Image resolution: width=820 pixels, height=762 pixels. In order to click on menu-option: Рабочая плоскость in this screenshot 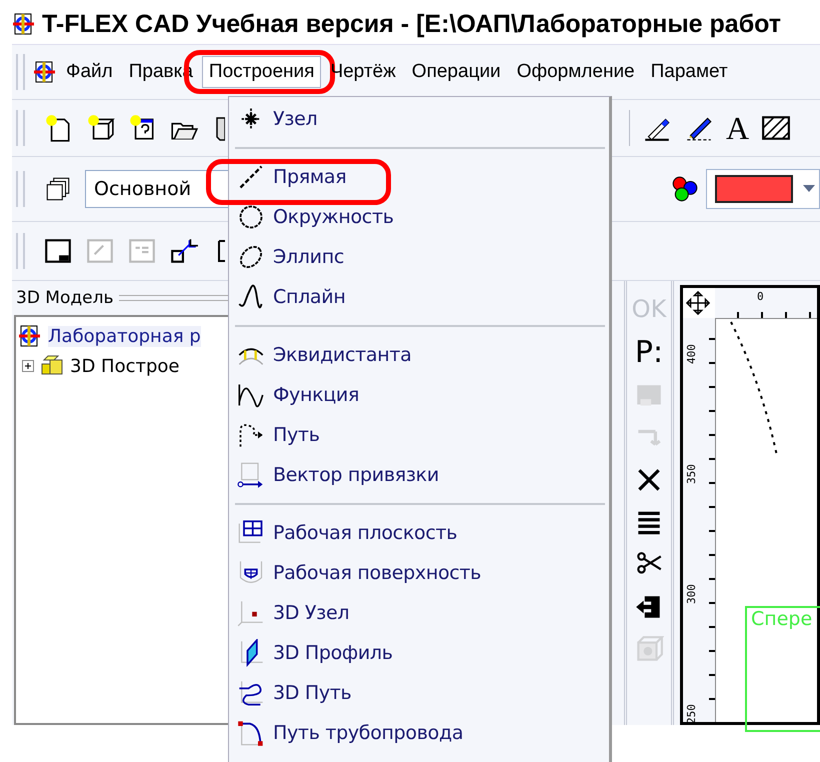, I will do `click(419, 533)`.